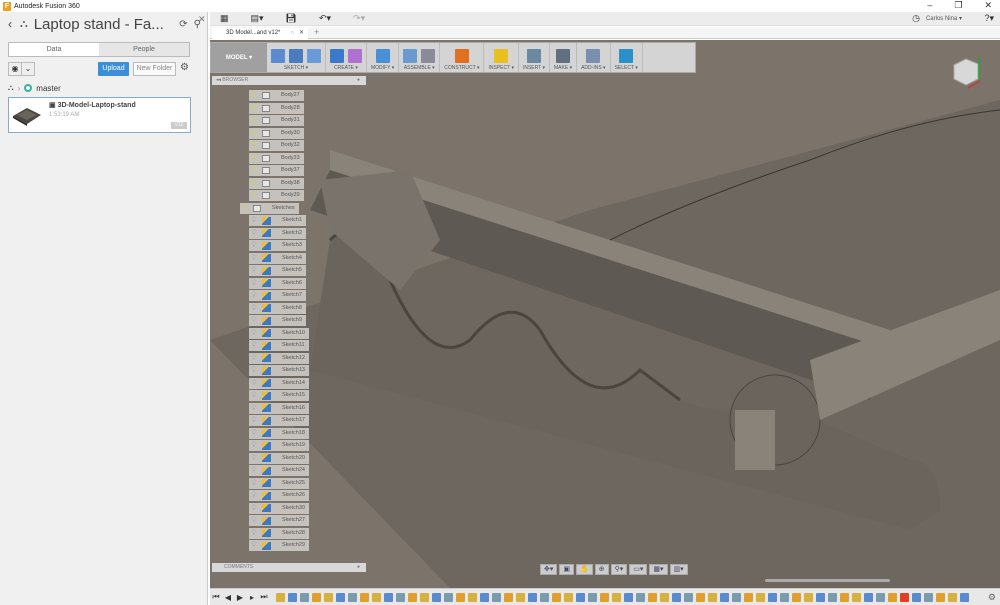  What do you see at coordinates (501, 57) in the screenshot?
I see `ribbon-group: INSPECT ▾` at bounding box center [501, 57].